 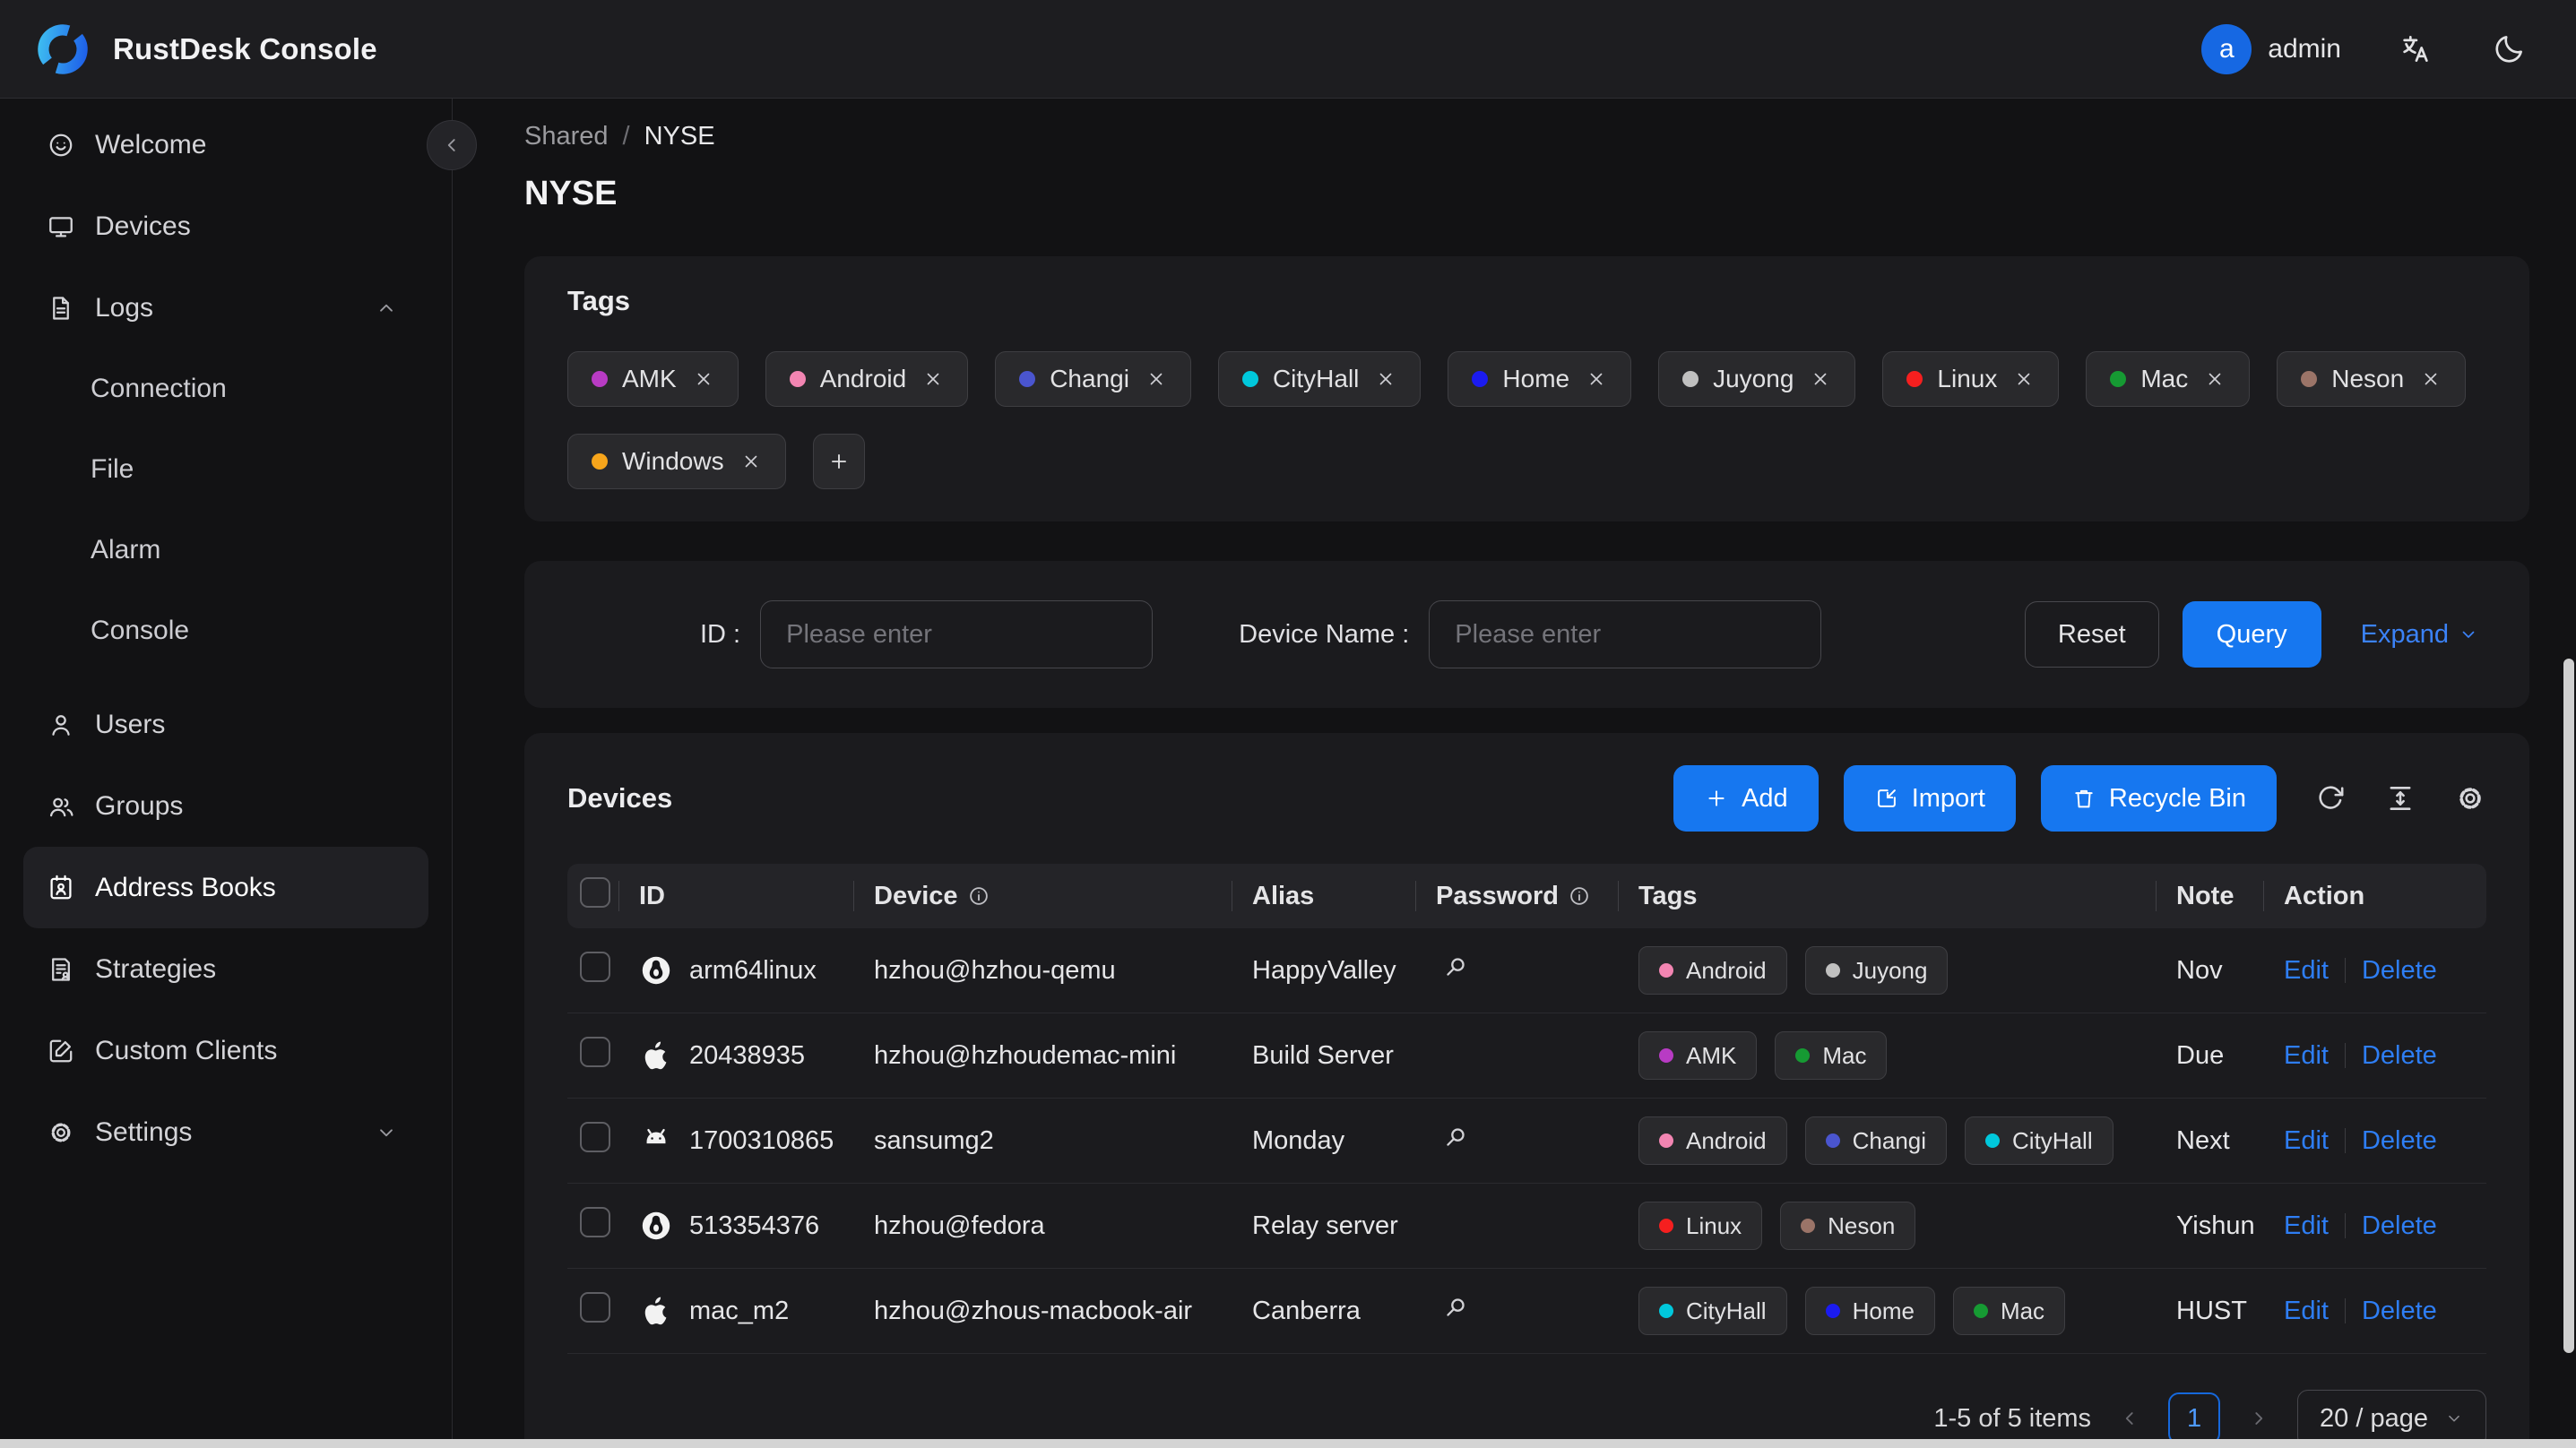 I want to click on tag-chip-home: Home, so click(x=1540, y=379).